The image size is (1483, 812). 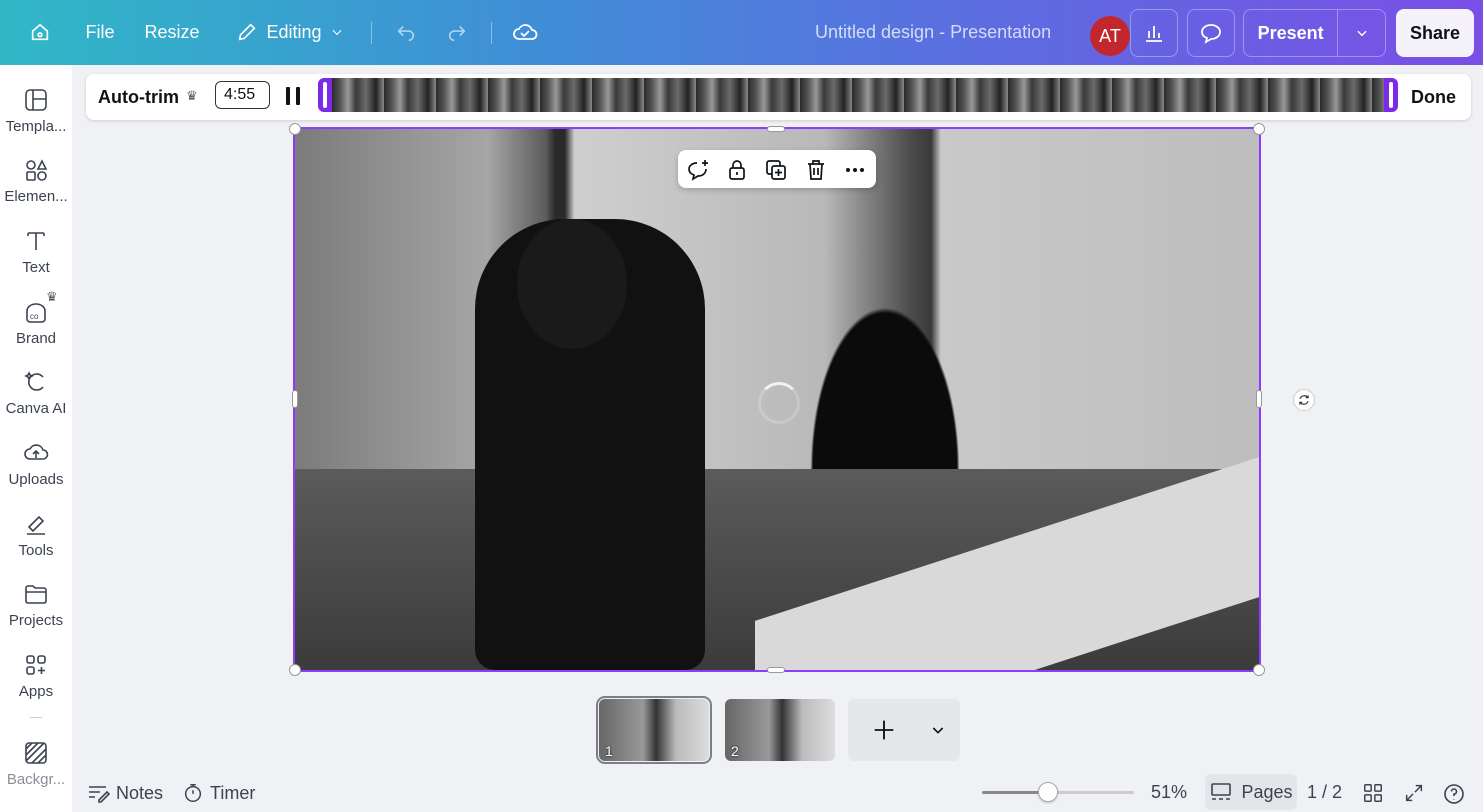 What do you see at coordinates (36, 665) in the screenshot?
I see `apps-grid-icon` at bounding box center [36, 665].